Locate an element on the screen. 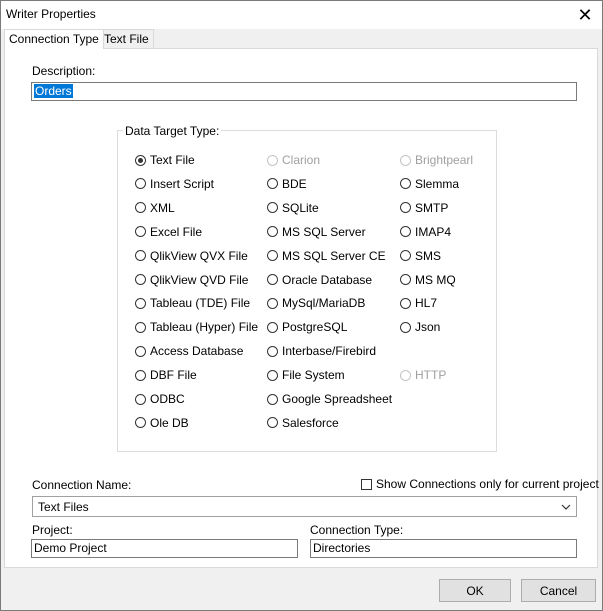 This screenshot has height=611, width=603. radio-oracle-database: Oracle Database is located at coordinates (319, 280).